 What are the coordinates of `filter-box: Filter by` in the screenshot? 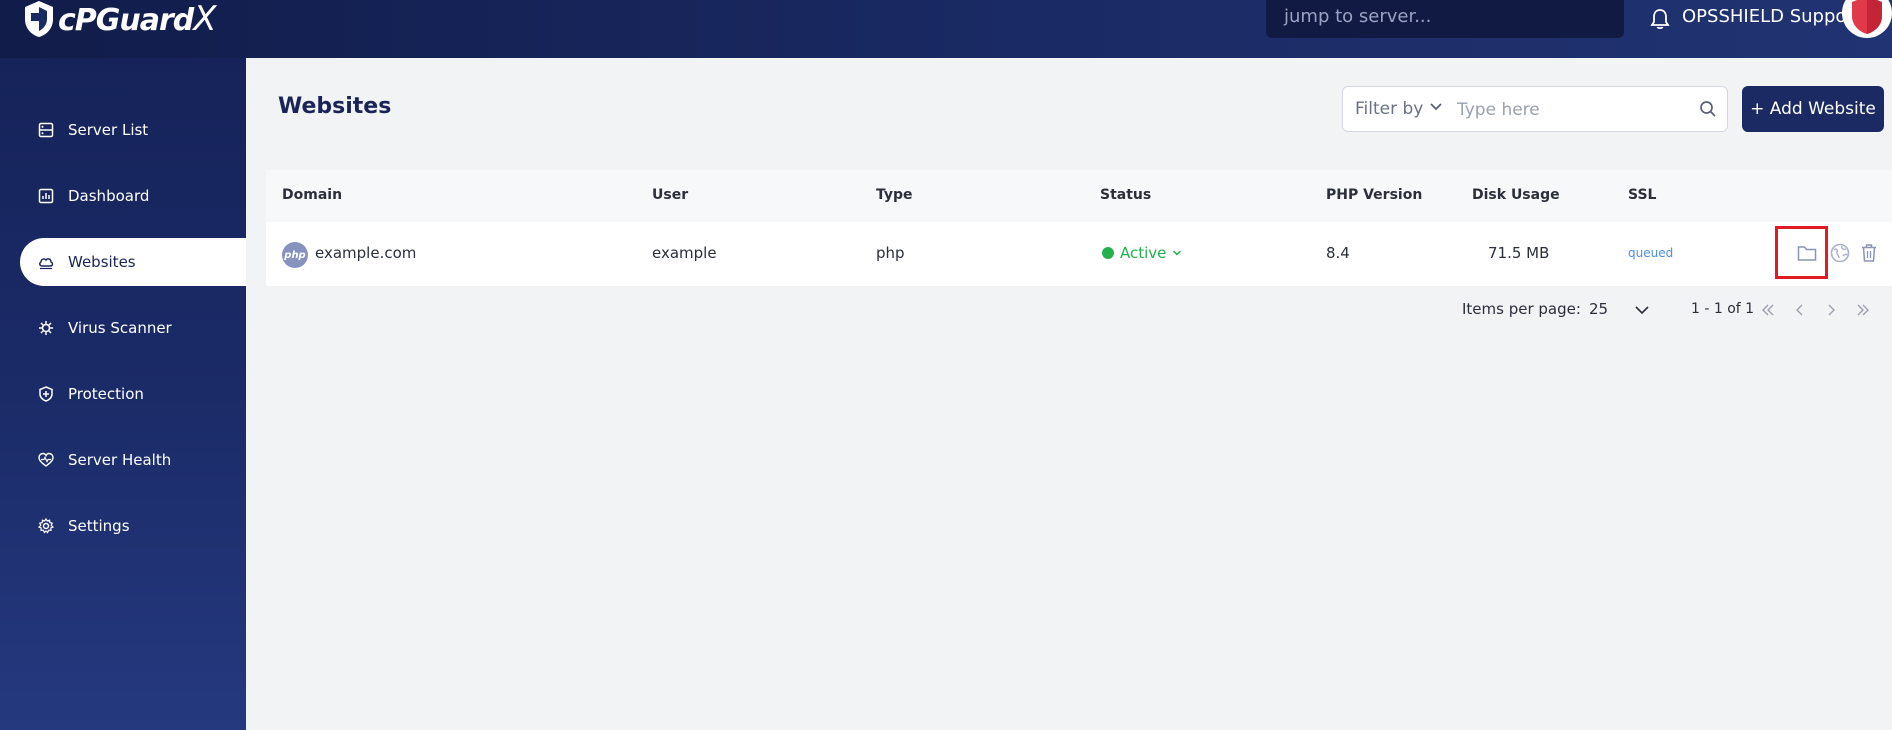 It's located at (1535, 109).